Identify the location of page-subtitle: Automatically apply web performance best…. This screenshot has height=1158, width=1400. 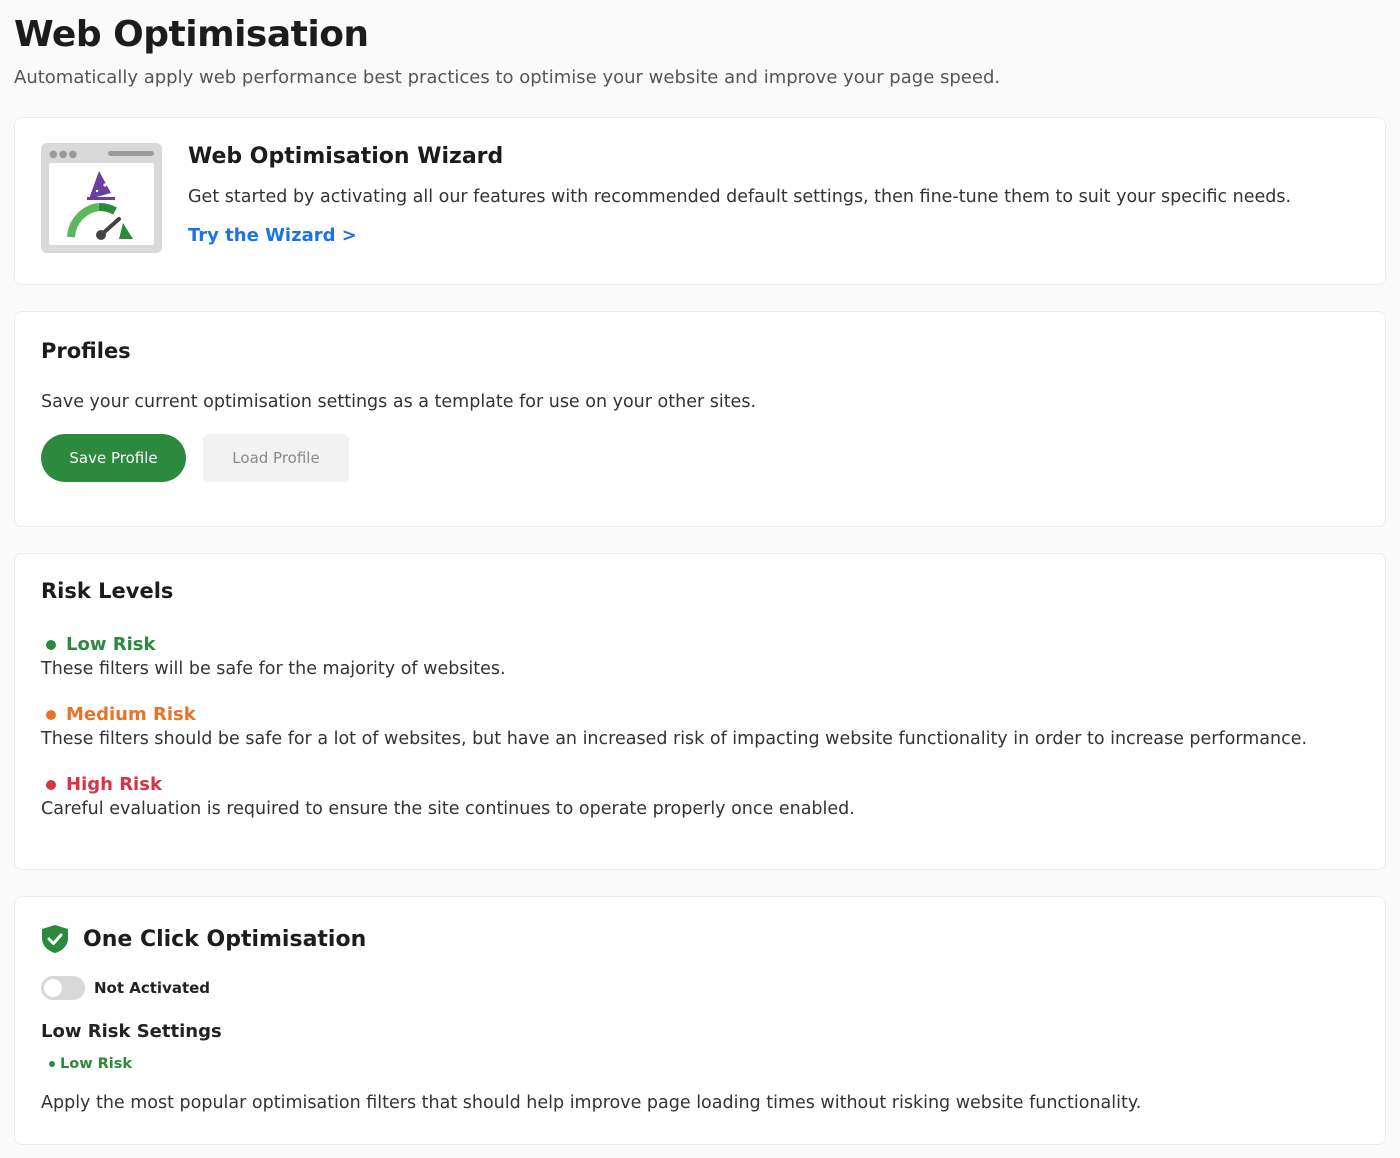
(507, 77).